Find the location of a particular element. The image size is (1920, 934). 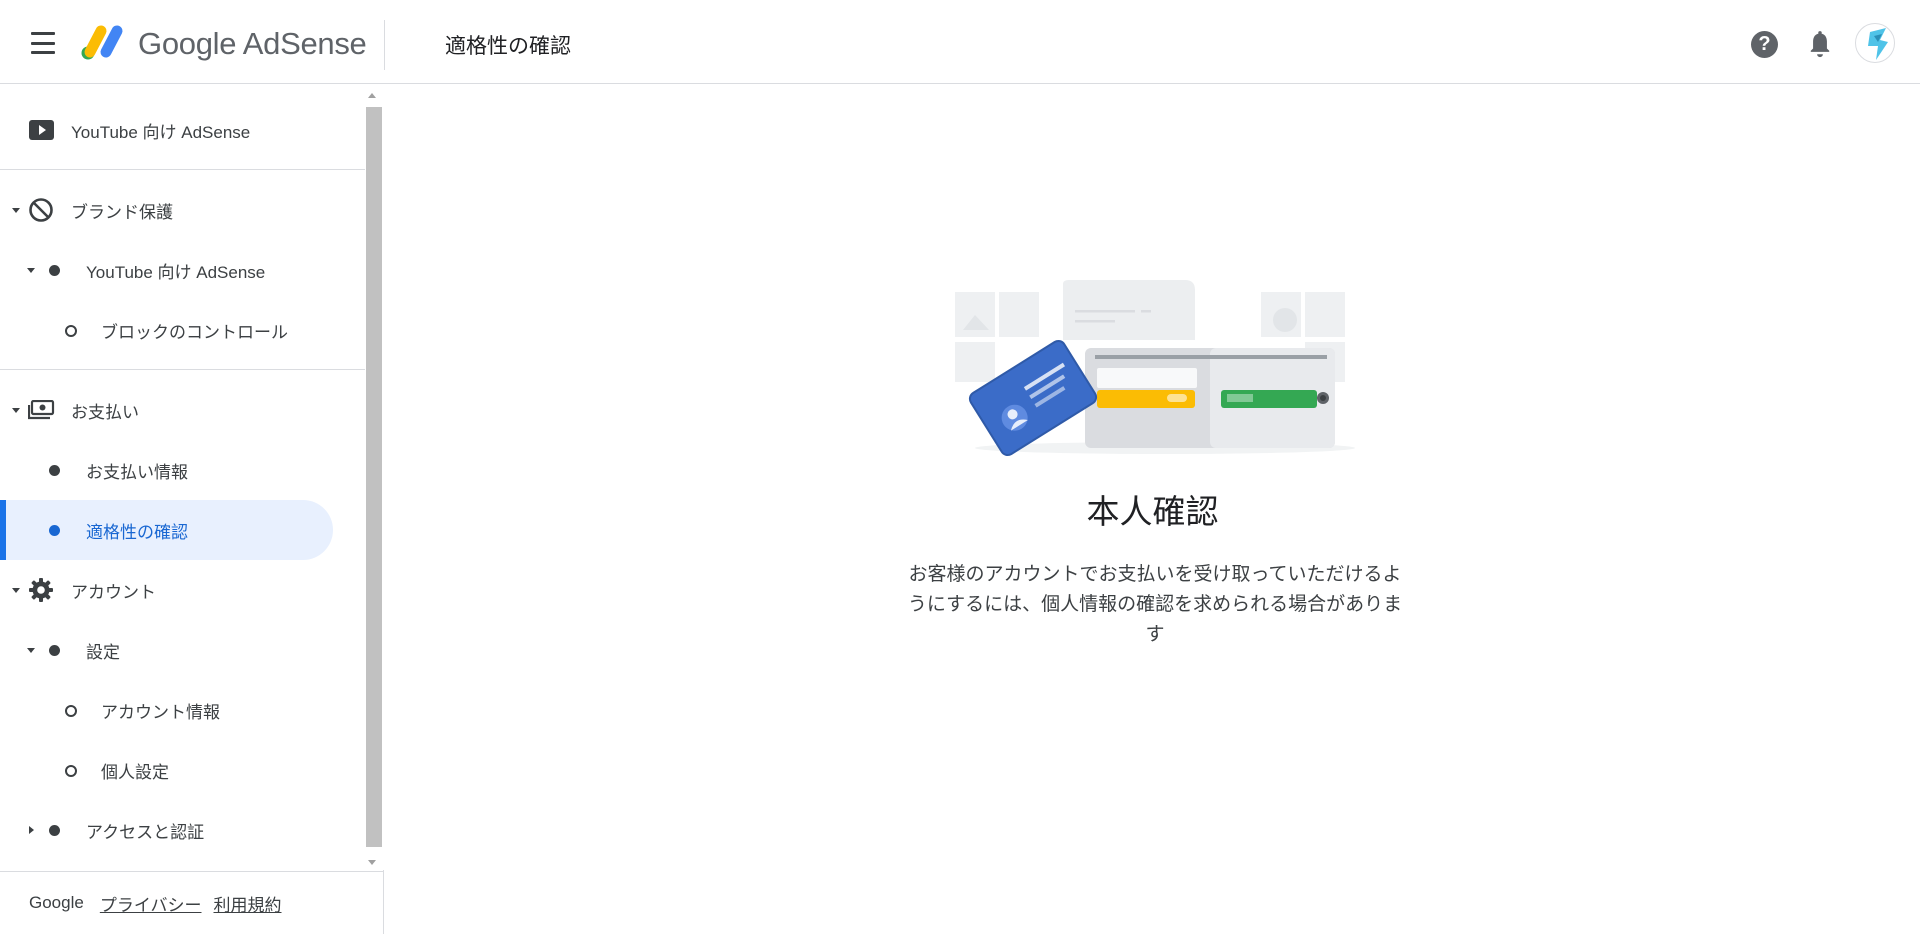

sidebar-item-label: 適格性の確認 is located at coordinates (137, 532).